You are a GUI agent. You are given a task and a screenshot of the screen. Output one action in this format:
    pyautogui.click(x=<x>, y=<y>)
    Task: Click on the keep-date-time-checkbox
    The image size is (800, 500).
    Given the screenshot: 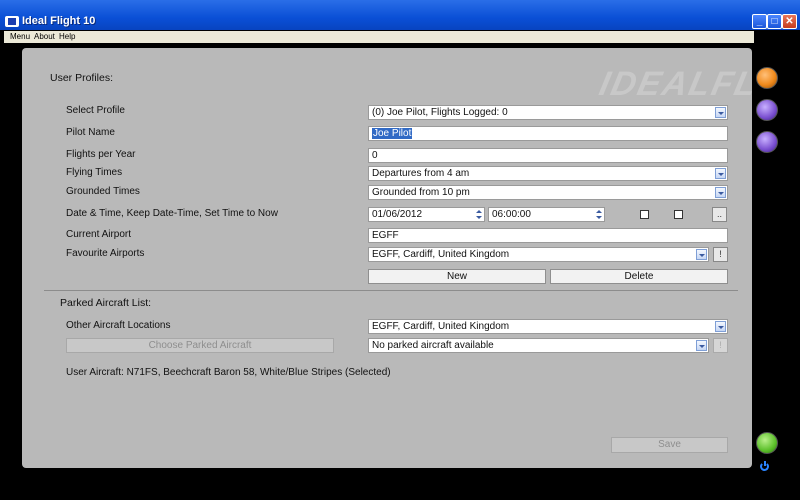 What is the action you would take?
    pyautogui.click(x=644, y=214)
    